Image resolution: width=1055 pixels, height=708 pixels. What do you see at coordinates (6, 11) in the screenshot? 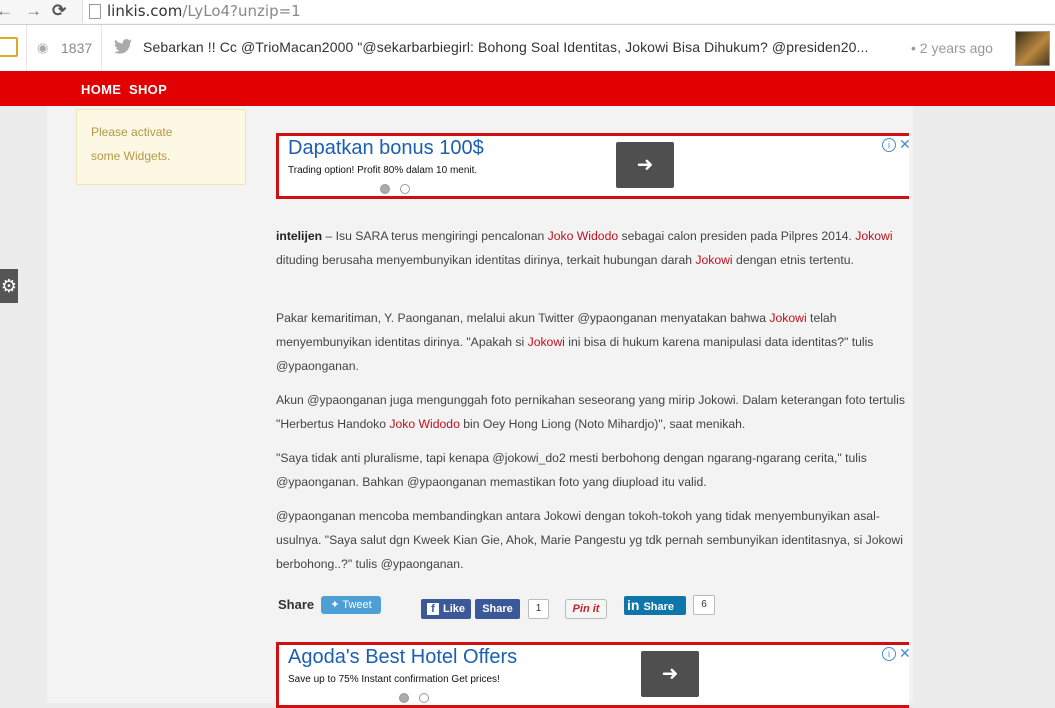
I see `back-icon: ←` at bounding box center [6, 11].